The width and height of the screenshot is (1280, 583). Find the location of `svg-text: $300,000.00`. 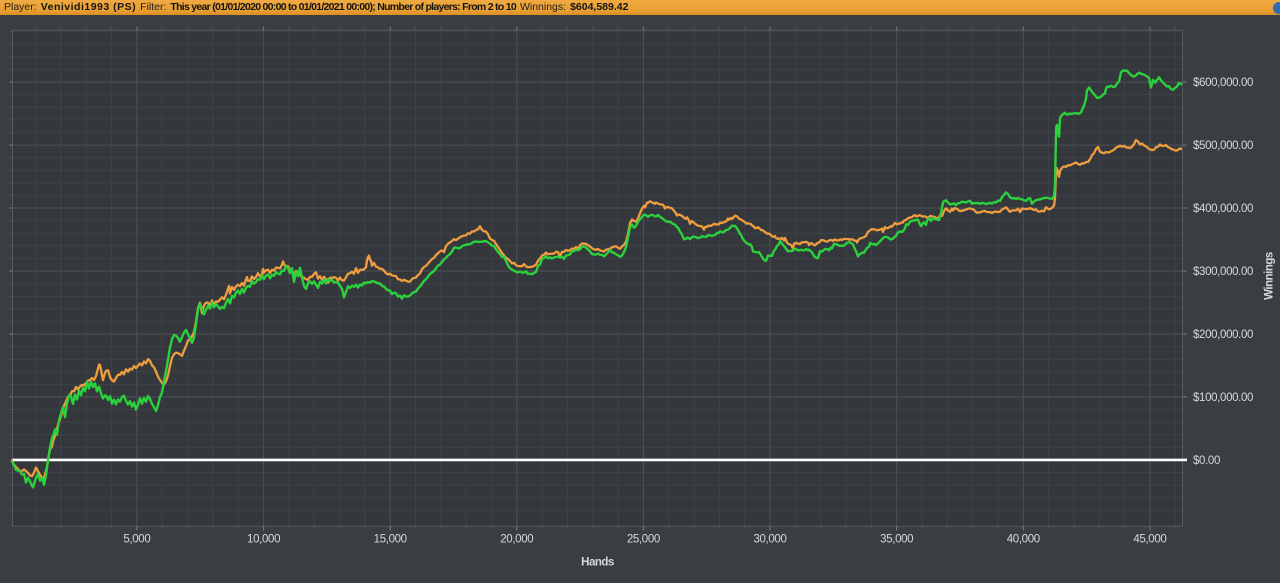

svg-text: $300,000.00 is located at coordinates (1223, 272).